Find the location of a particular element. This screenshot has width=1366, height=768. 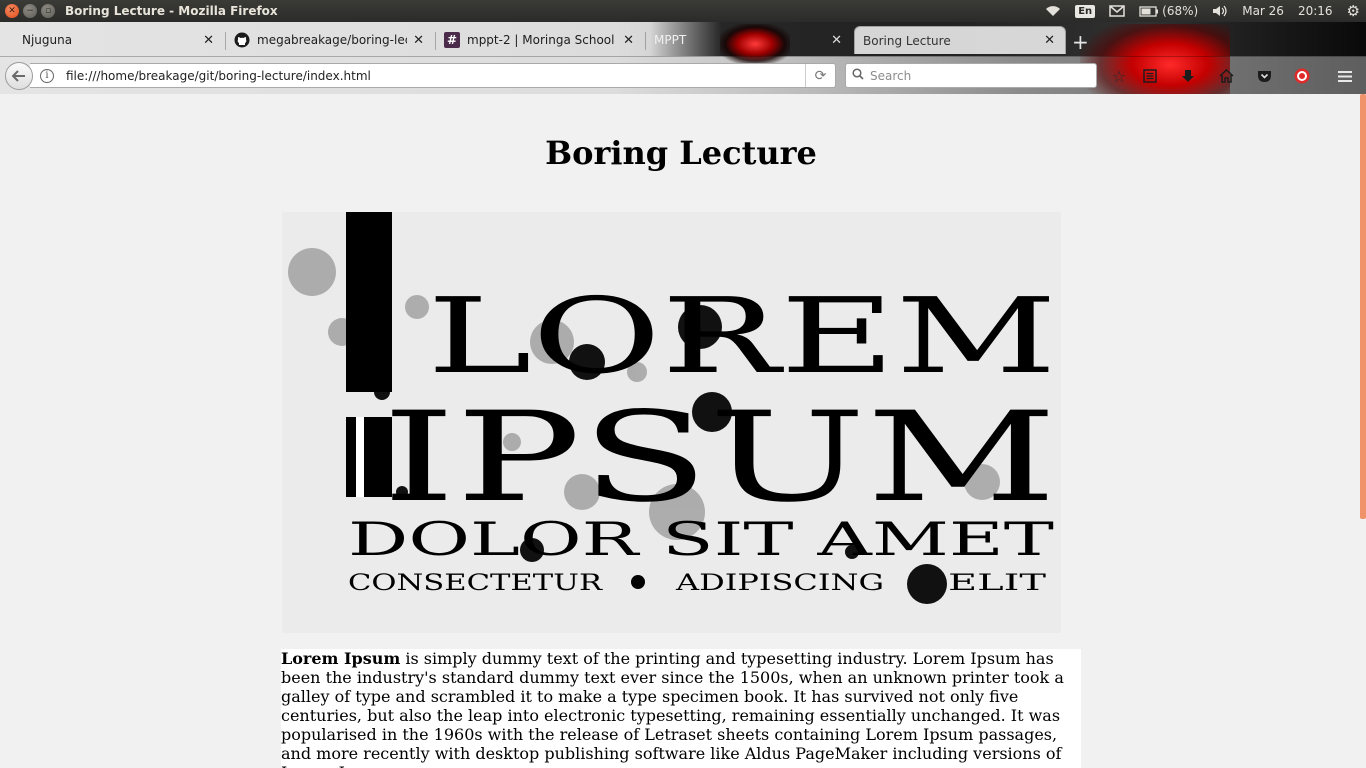

article-lead: Lorem Ipsum is located at coordinates (341, 658).